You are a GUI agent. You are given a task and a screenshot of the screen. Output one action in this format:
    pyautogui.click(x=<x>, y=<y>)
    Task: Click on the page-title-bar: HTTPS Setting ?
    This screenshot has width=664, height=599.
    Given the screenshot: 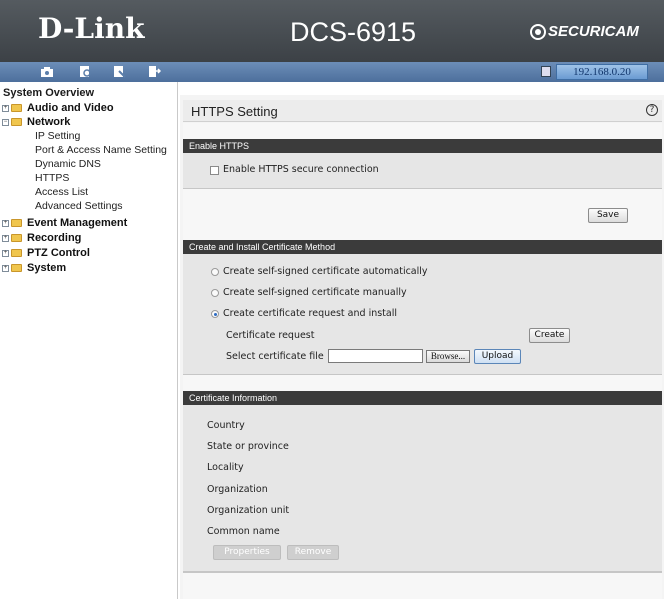 What is the action you would take?
    pyautogui.click(x=422, y=111)
    